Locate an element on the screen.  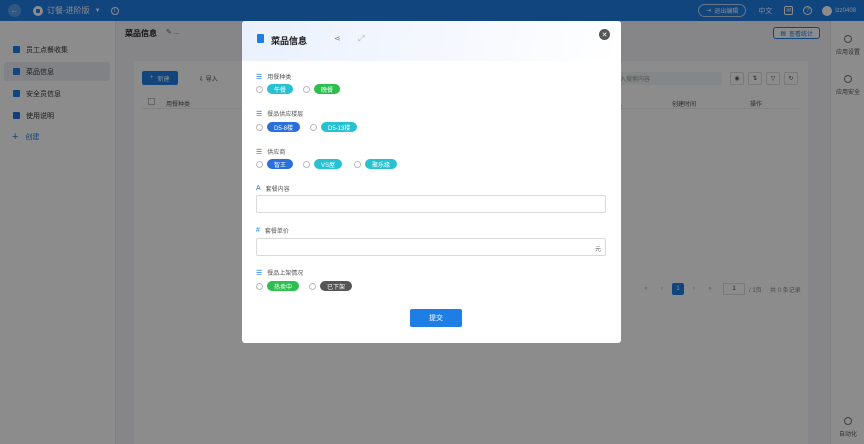
listing-status-option-off-shelf: 已下架 is located at coordinates (331, 286).